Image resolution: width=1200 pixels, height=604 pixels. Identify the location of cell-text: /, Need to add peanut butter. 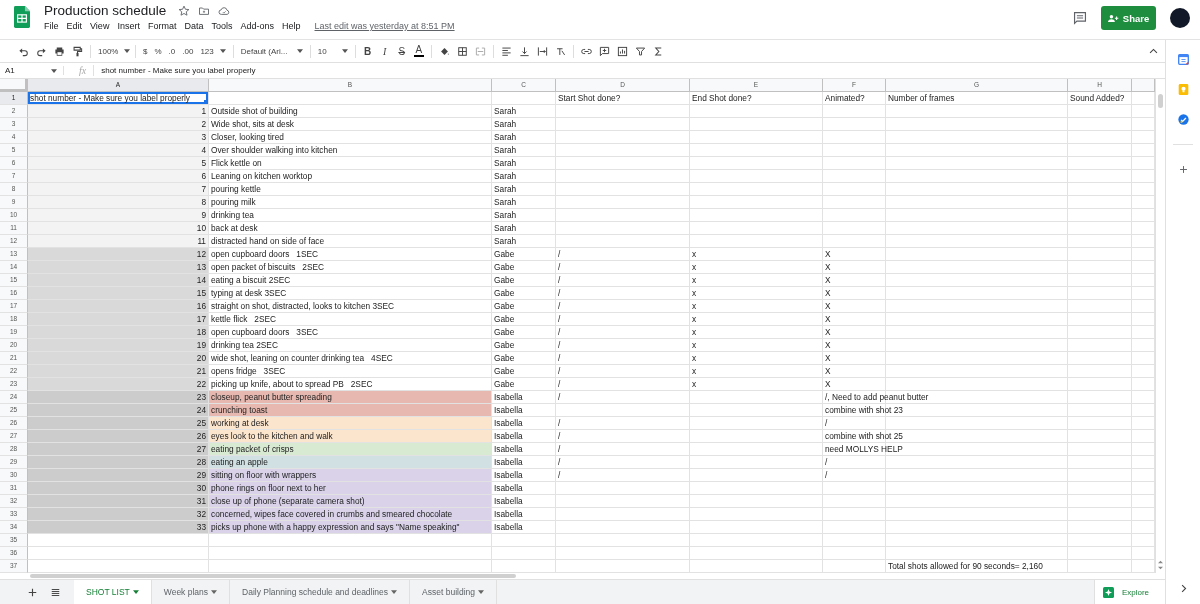
(877, 397).